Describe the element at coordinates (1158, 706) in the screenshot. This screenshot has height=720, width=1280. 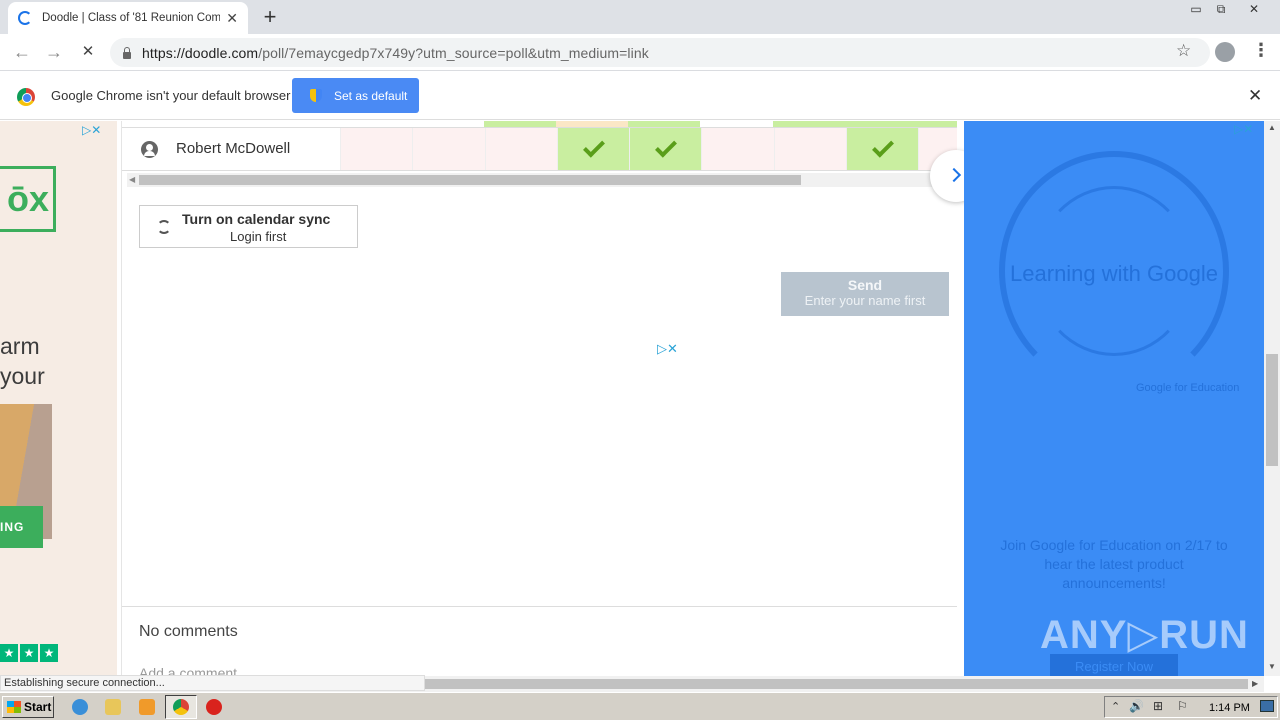
I see `network-icon: ⊞` at that location.